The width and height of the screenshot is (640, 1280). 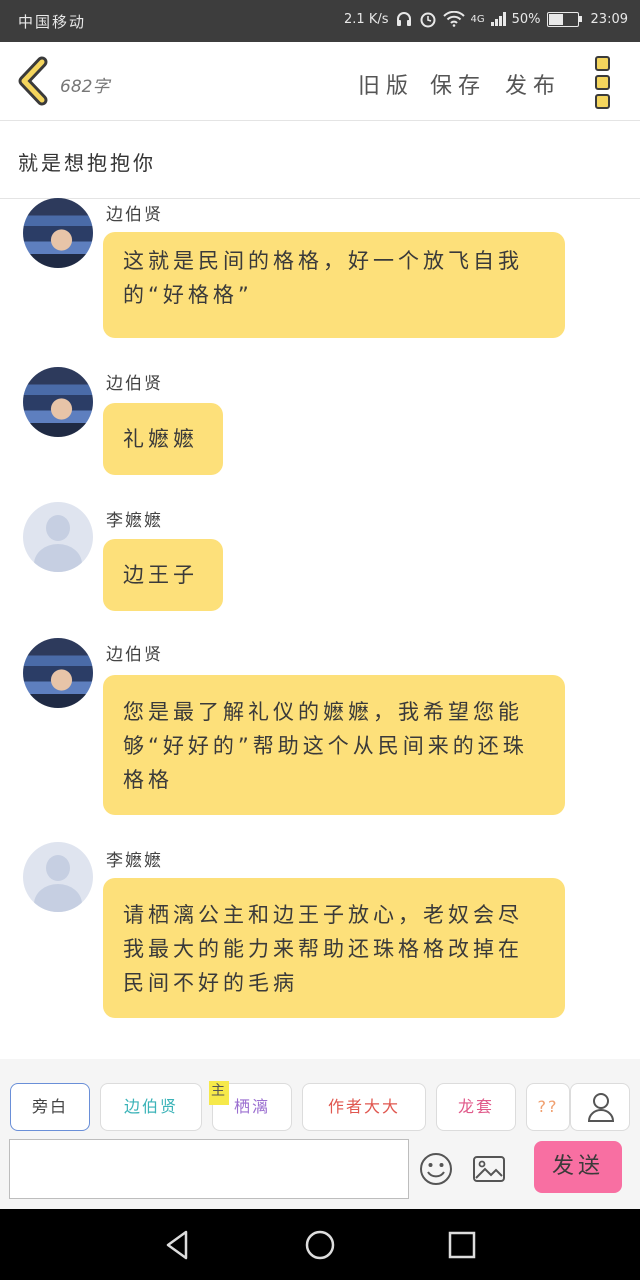 What do you see at coordinates (453, 19) in the screenshot?
I see `wifi-icon` at bounding box center [453, 19].